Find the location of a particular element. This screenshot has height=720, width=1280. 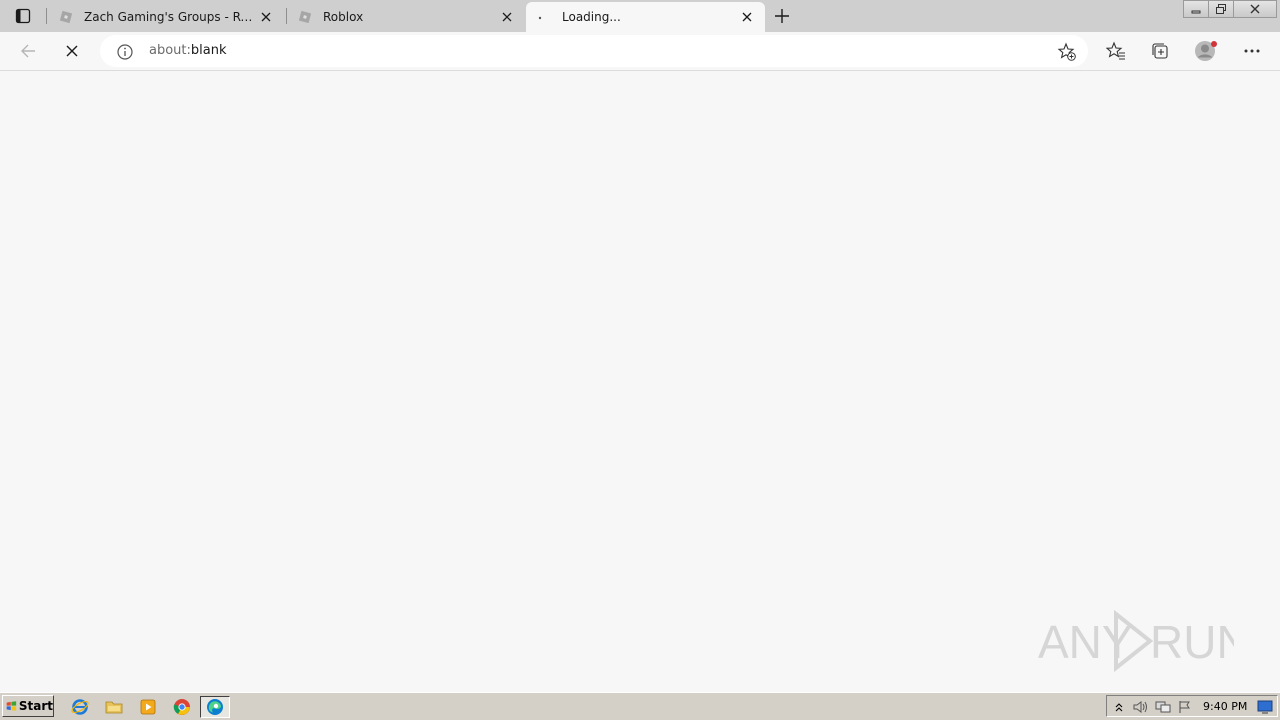

add-favorite-button is located at coordinates (1067, 52).